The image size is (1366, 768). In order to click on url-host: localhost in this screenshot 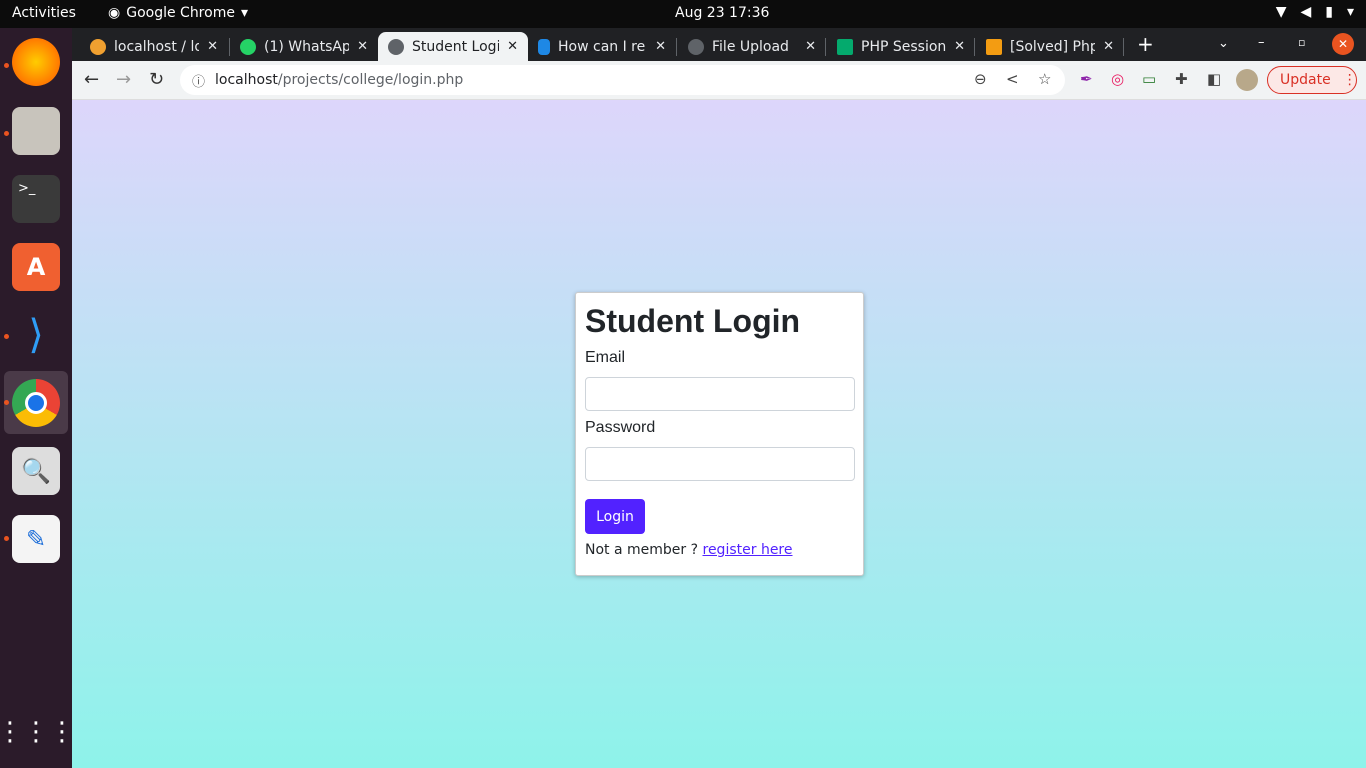, I will do `click(246, 80)`.